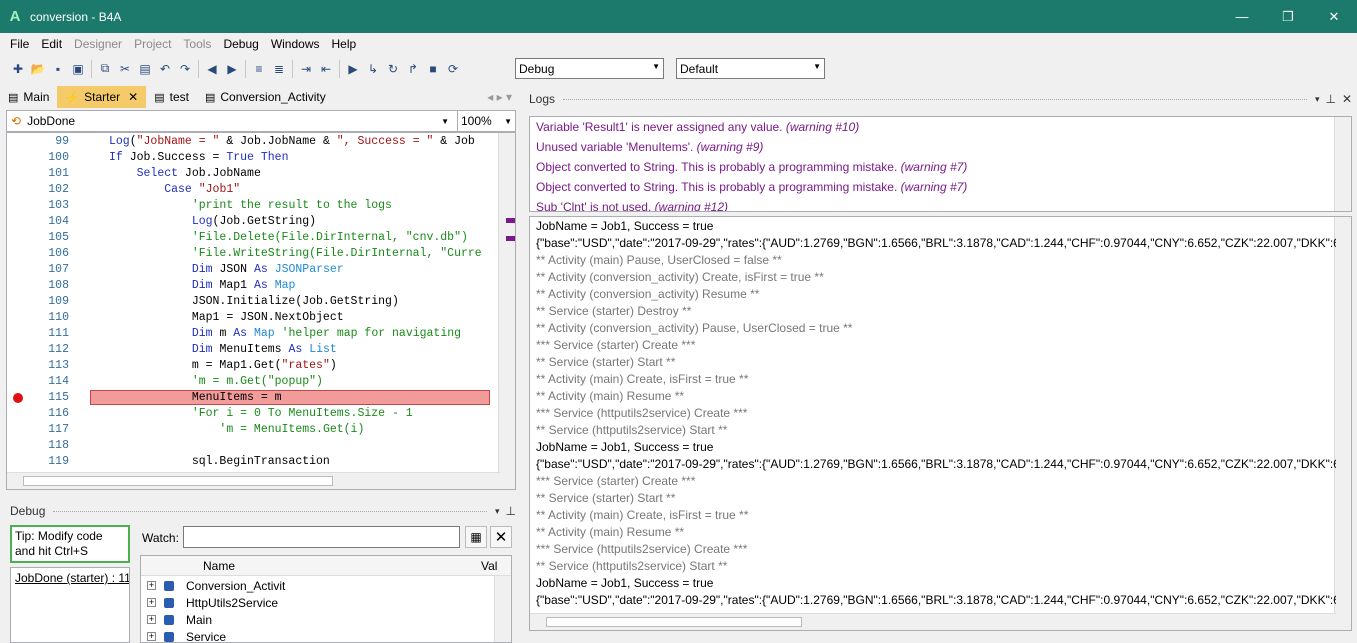 This screenshot has width=1357, height=643. I want to click on tree-item: + Service, so click(186, 635).